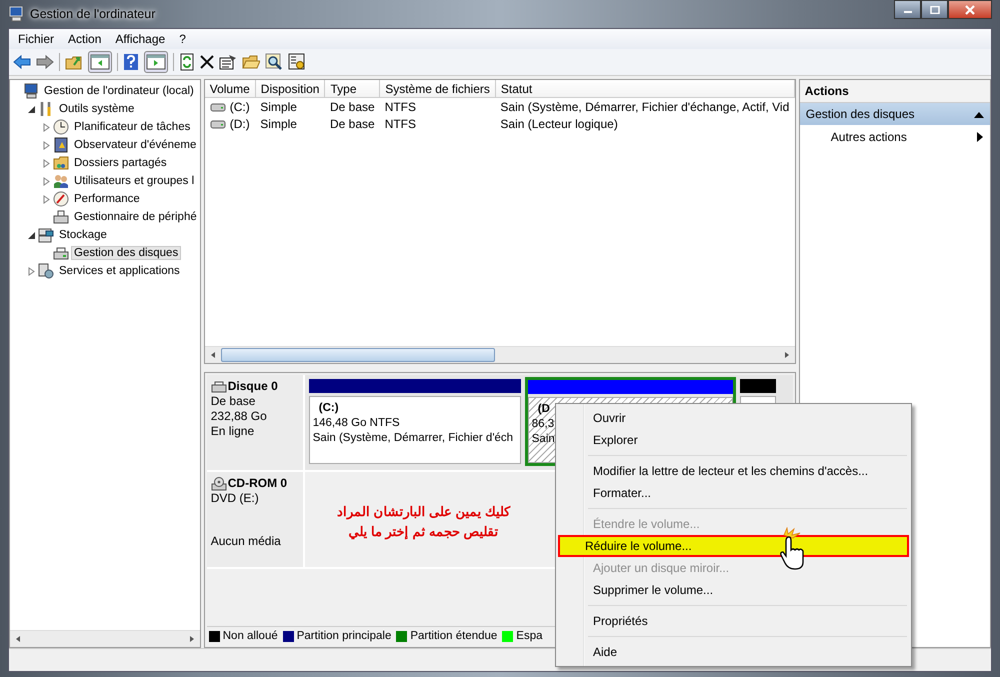  Describe the element at coordinates (258, 483) in the screenshot. I see `disk-name: CD-ROM 0` at that location.